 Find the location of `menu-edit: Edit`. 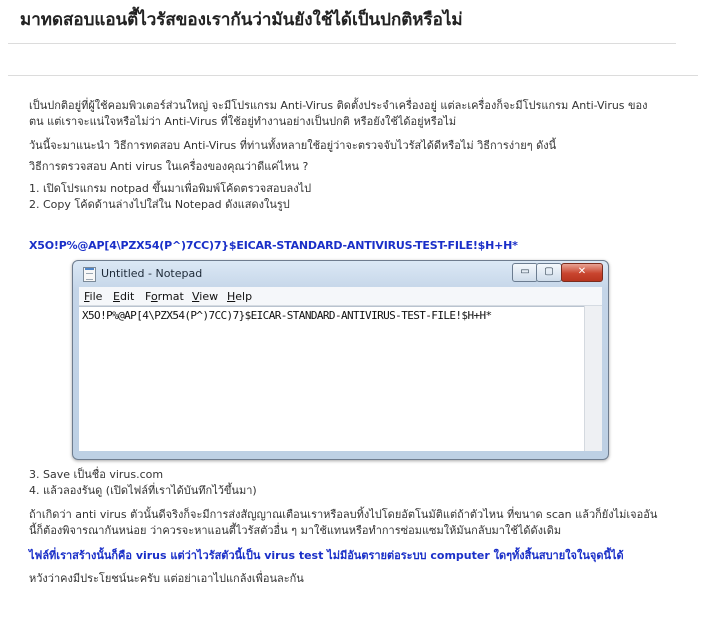

menu-edit: Edit is located at coordinates (123, 296).